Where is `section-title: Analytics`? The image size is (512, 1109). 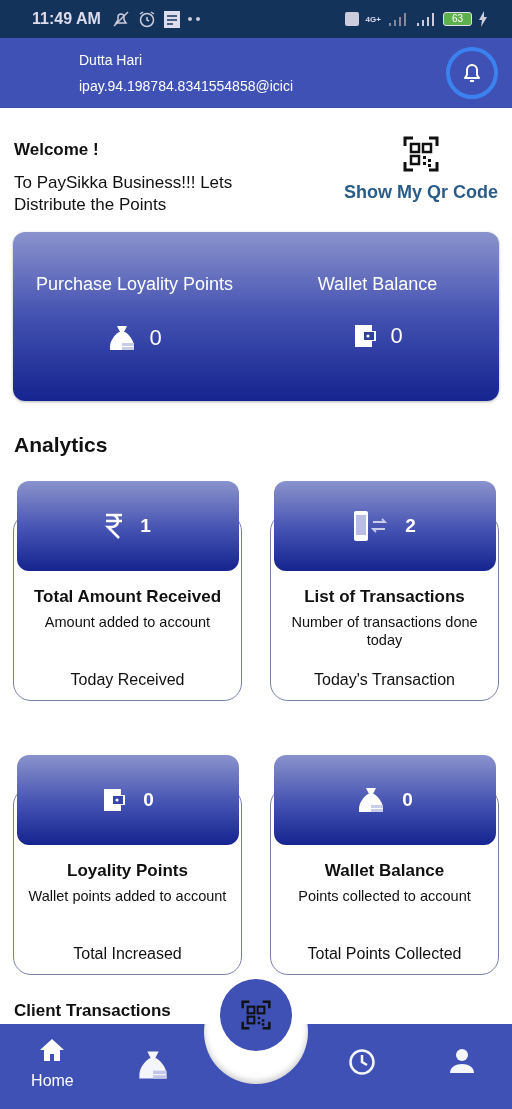
section-title: Analytics is located at coordinates (61, 445).